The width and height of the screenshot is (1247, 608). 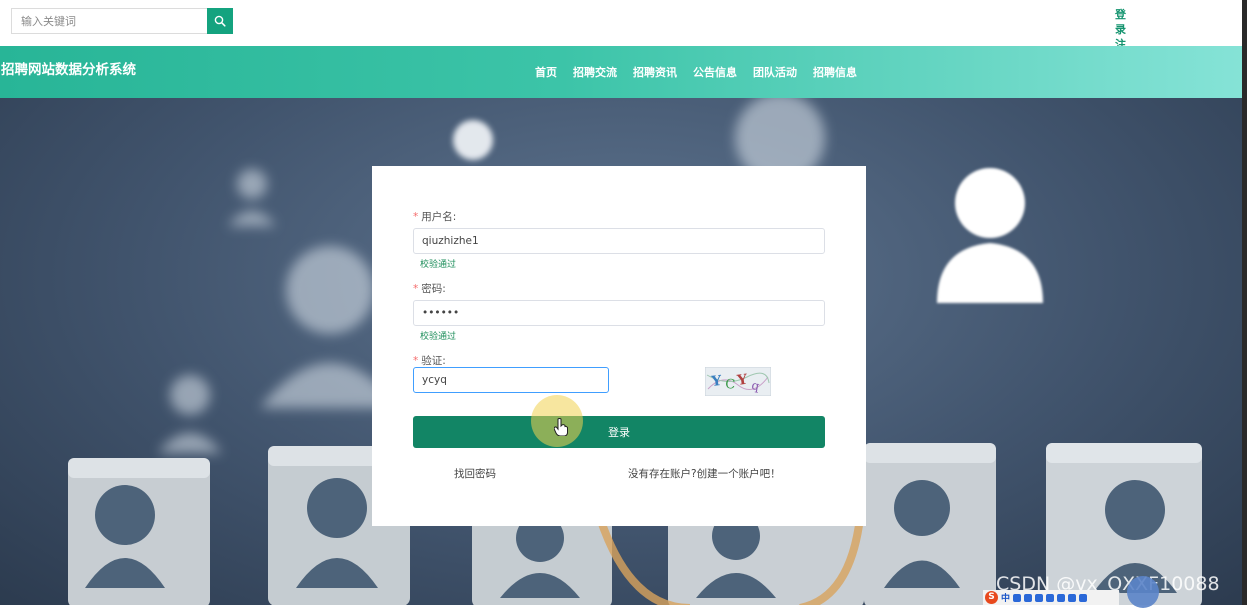 What do you see at coordinates (561, 427) in the screenshot?
I see `hand-cursor-icon` at bounding box center [561, 427].